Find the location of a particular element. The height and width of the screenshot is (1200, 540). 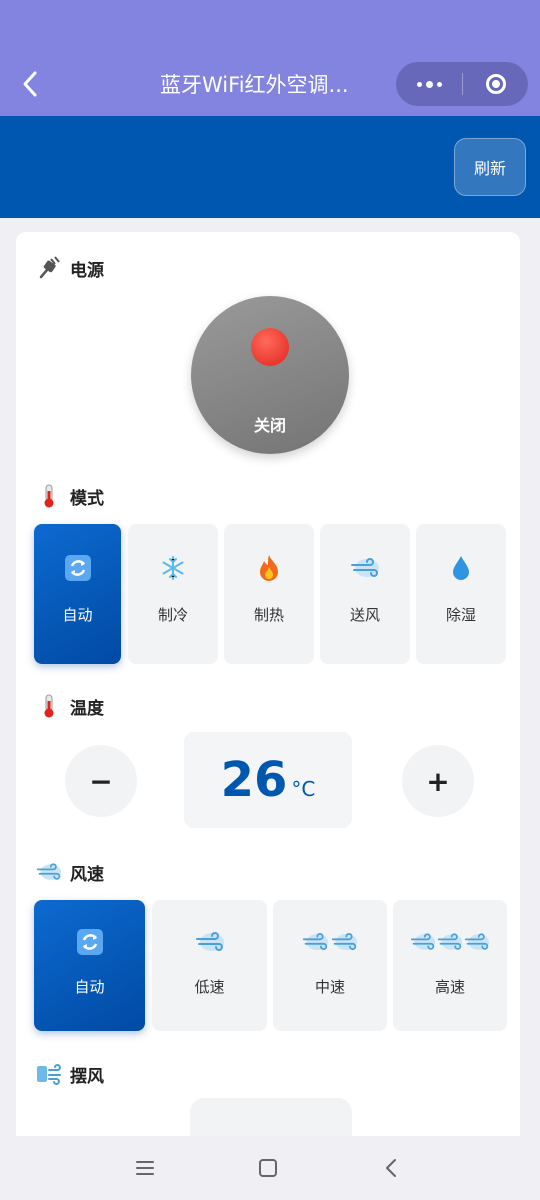

menu-icon is located at coordinates (145, 1168).